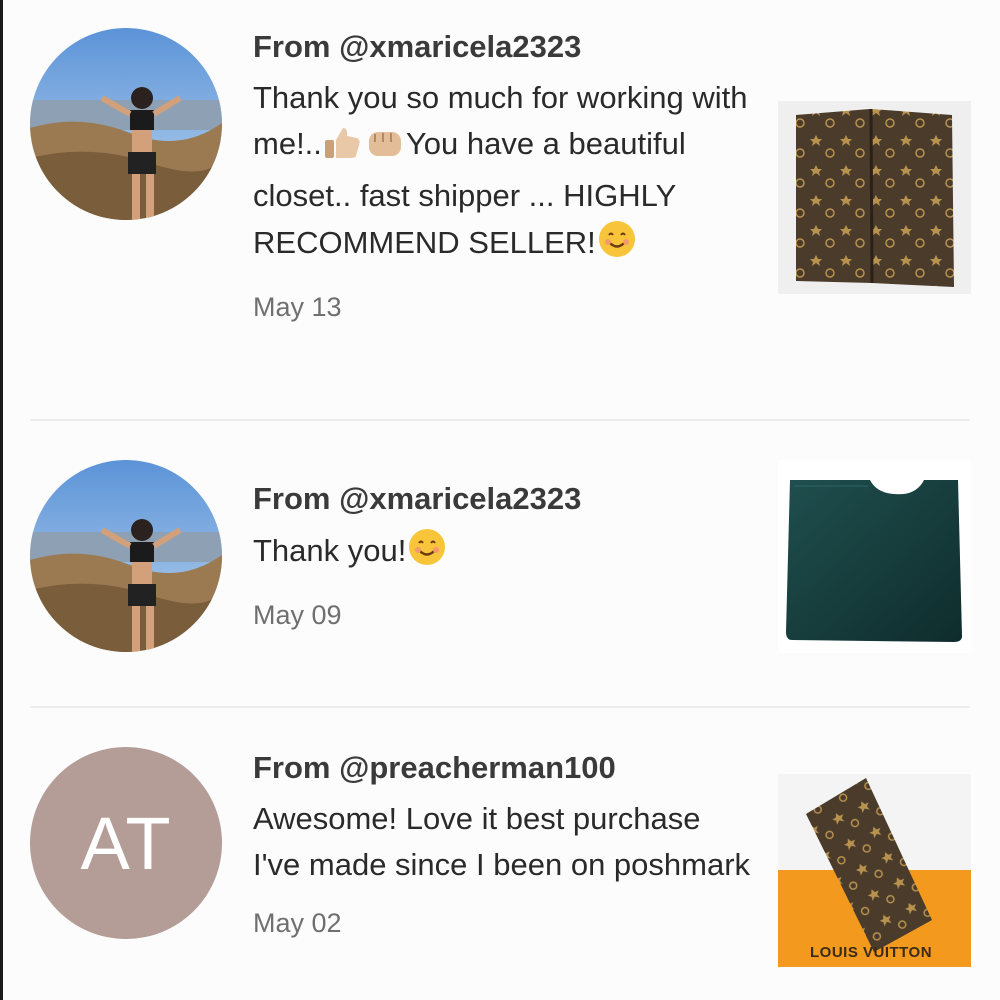 This screenshot has width=1000, height=1000. What do you see at coordinates (297, 307) in the screenshot?
I see `feedback-date: May 13` at bounding box center [297, 307].